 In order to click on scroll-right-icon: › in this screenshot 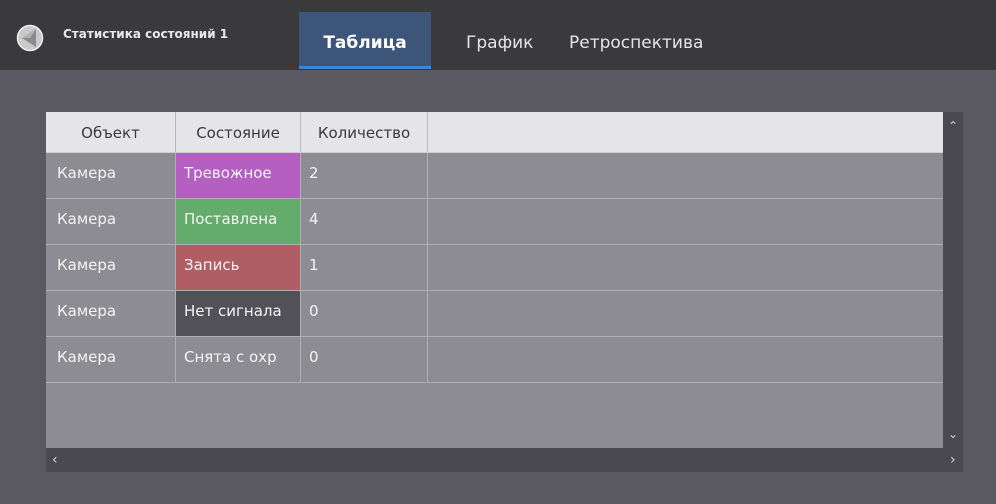, I will do `click(953, 460)`.